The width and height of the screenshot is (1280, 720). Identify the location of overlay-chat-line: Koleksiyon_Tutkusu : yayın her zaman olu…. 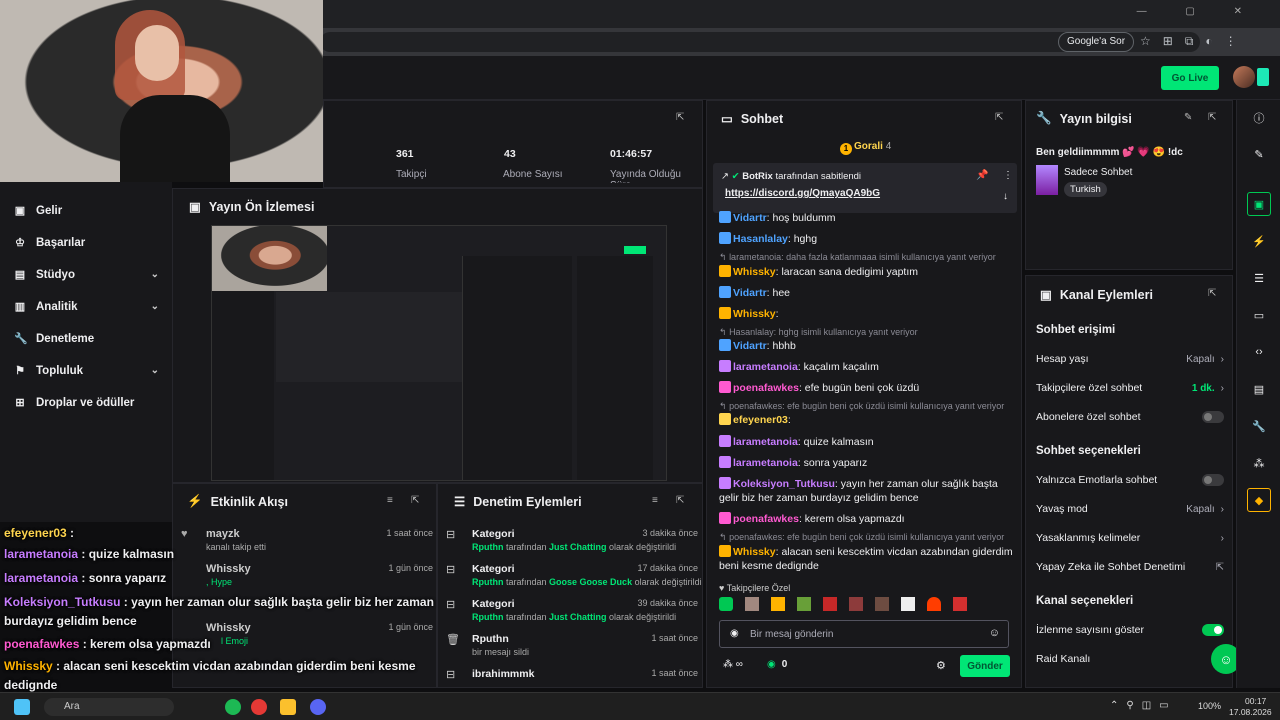
(219, 611).